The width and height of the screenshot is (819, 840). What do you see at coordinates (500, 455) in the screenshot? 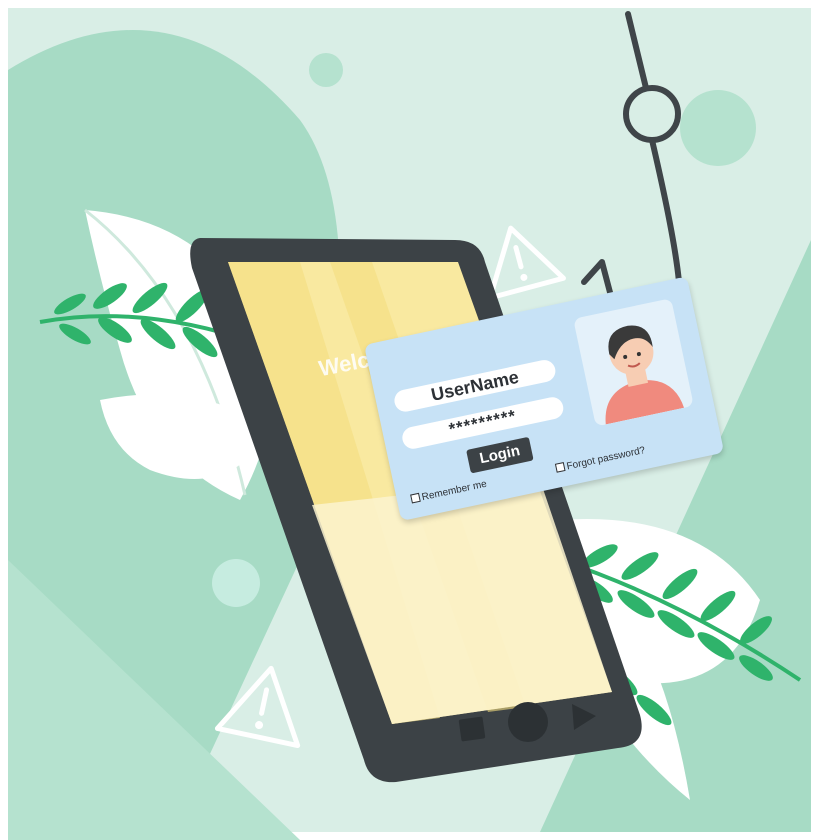
I see `login-button: Login` at bounding box center [500, 455].